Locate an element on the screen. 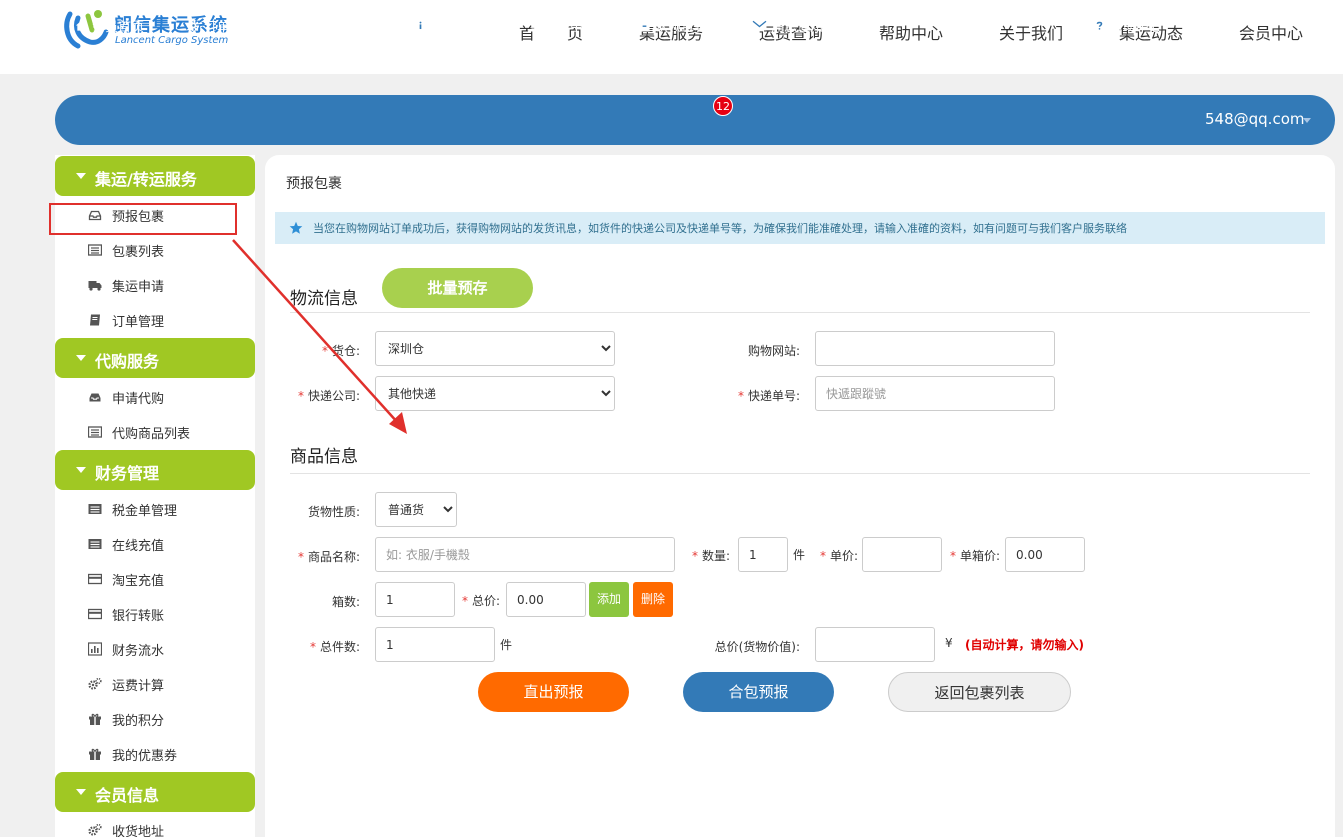 The height and width of the screenshot is (837, 1343). chevron-down-icon is located at coordinates (1307, 120).